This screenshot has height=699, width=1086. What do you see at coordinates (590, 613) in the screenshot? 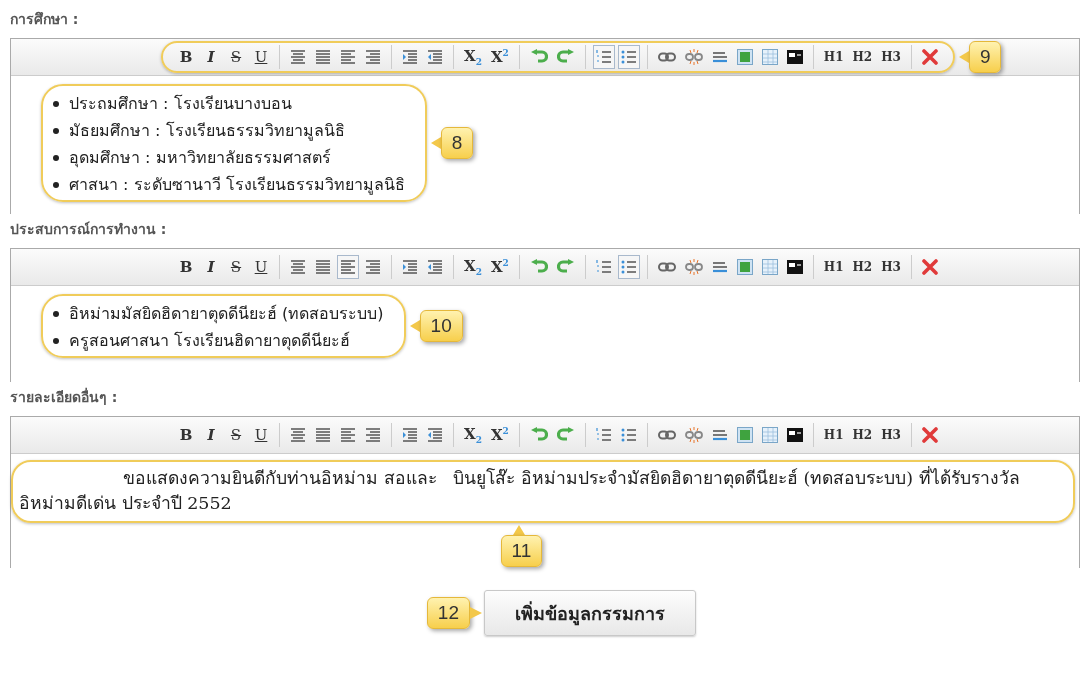
I see `add-committee-button: เพิ่มข้อมูลกรรมการ` at bounding box center [590, 613].